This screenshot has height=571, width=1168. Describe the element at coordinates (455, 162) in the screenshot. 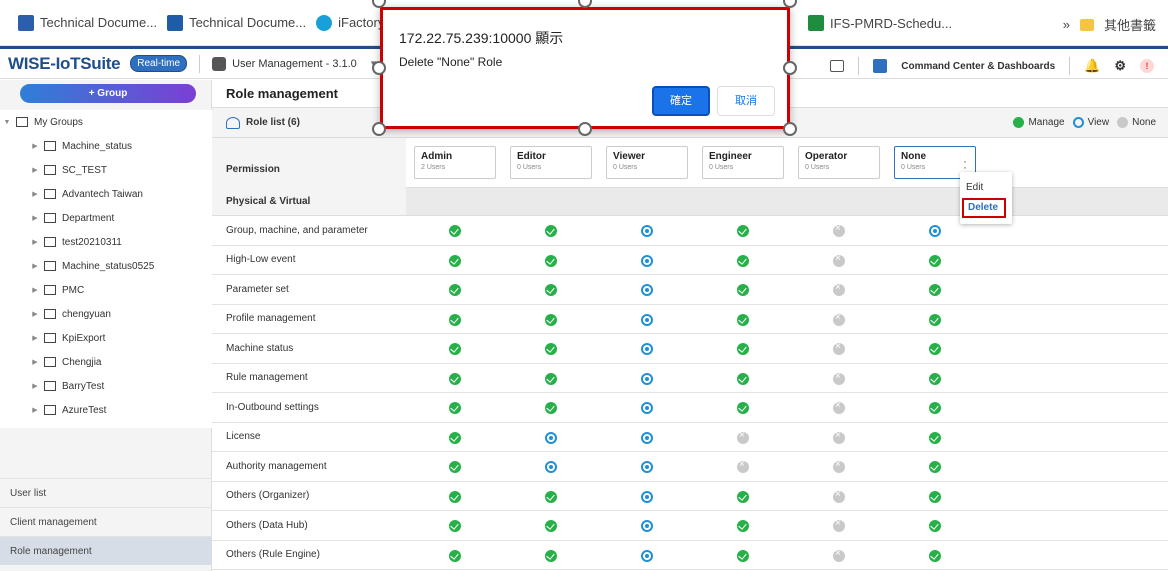

I see `role-card-admin: Admin 2 Users` at that location.